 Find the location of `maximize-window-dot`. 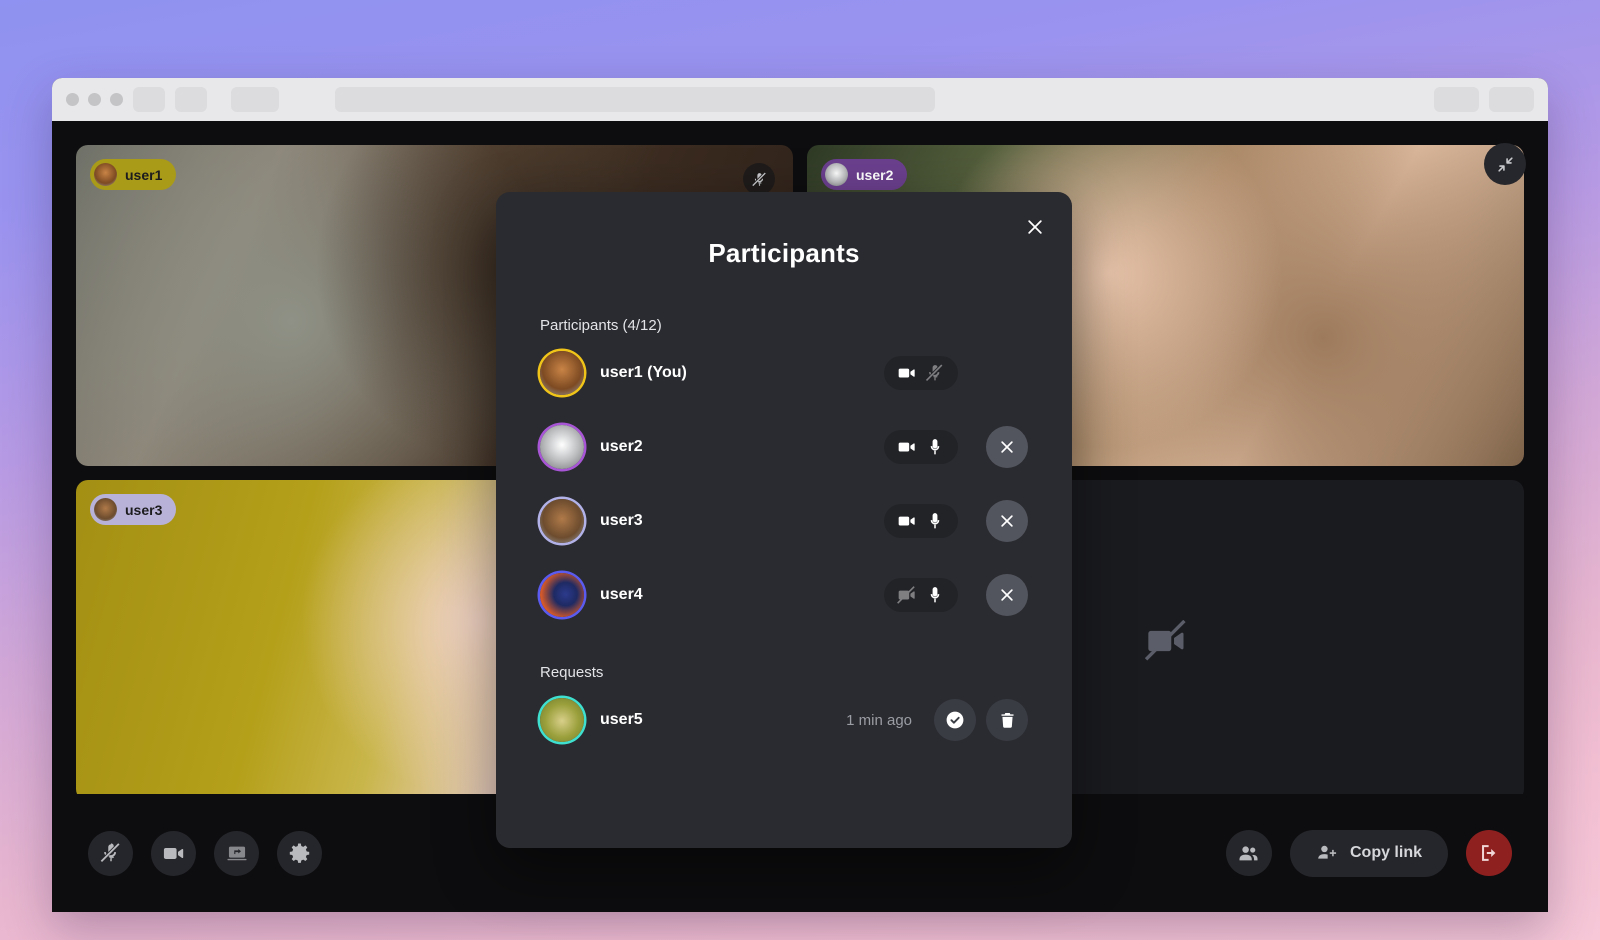

maximize-window-dot is located at coordinates (116, 99).